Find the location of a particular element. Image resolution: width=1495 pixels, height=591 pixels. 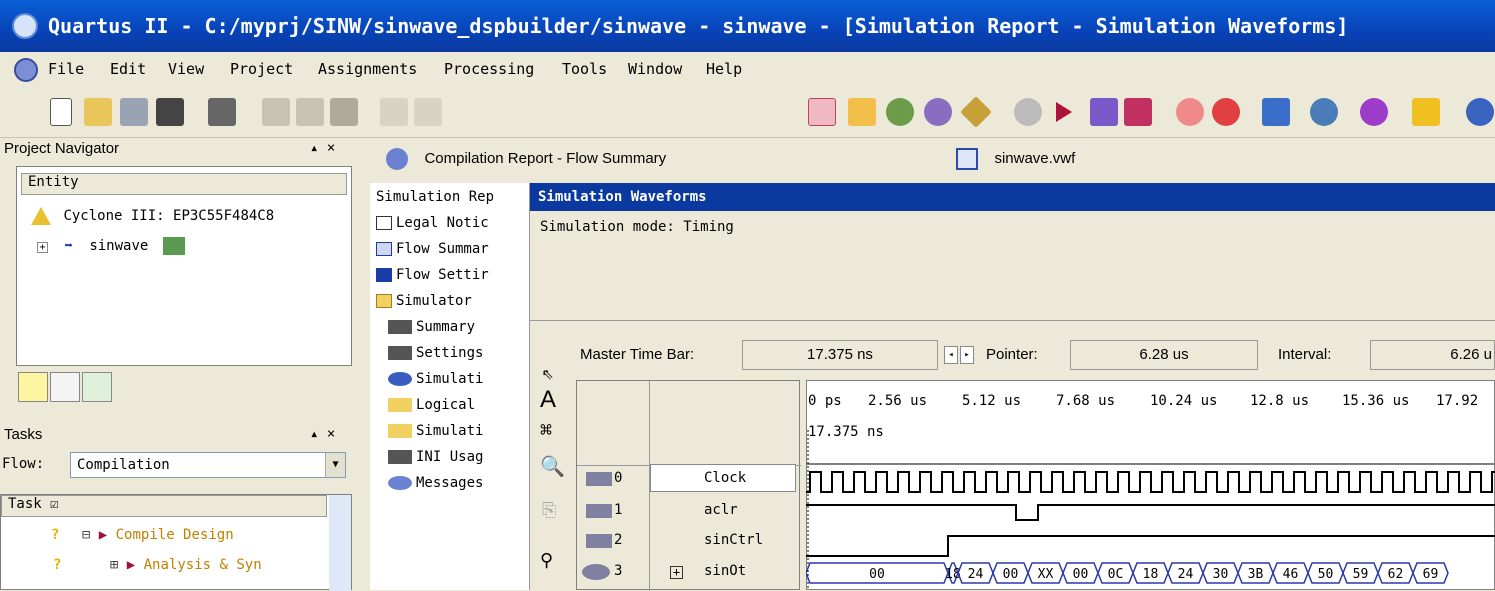

rtl-viewer-icon is located at coordinates (1276, 112).